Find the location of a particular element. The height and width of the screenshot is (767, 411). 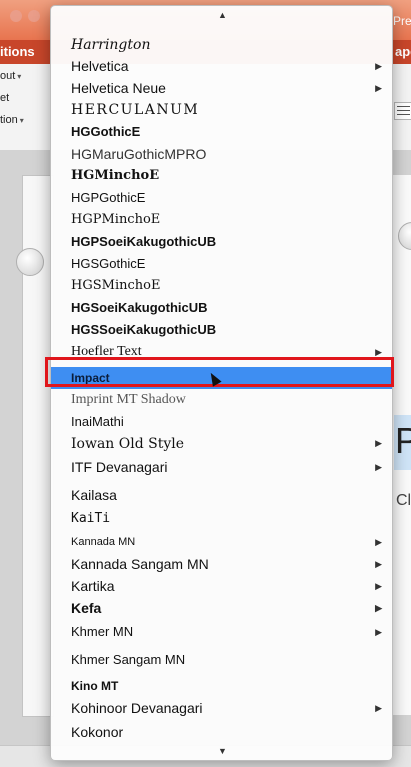

font-item-label: Harrington is located at coordinates (111, 45).